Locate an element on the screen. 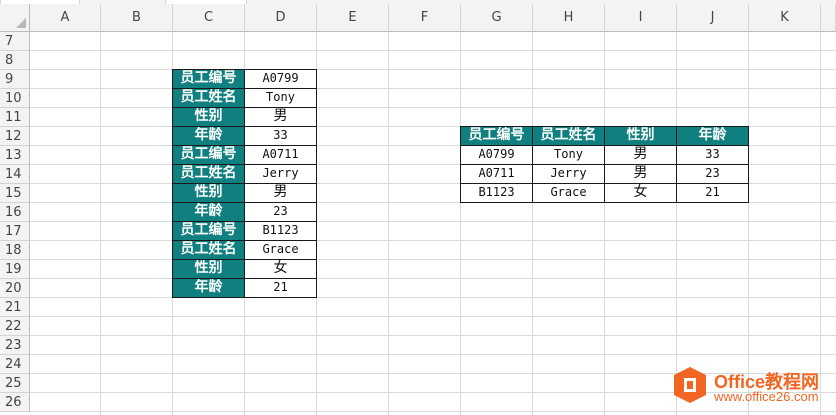 The height and width of the screenshot is (415, 836). result-data-cell: A0799 is located at coordinates (496, 155).